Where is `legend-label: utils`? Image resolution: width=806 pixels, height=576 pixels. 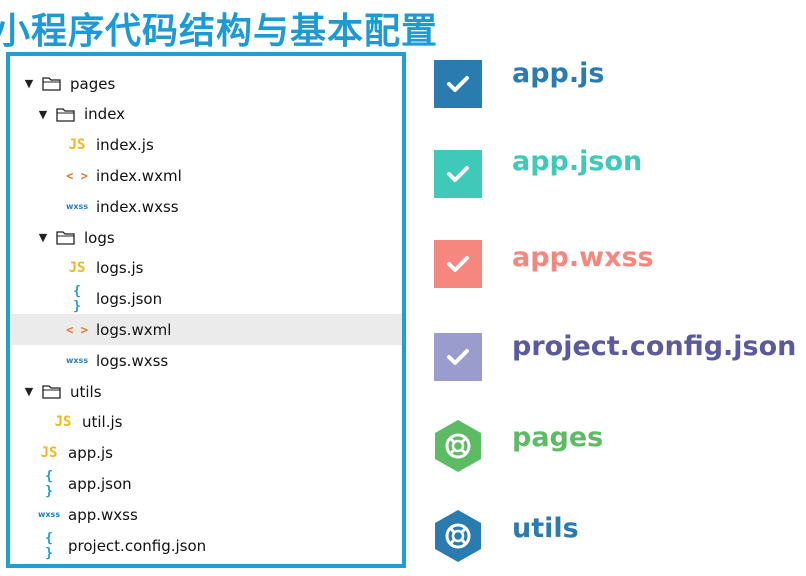 legend-label: utils is located at coordinates (545, 528).